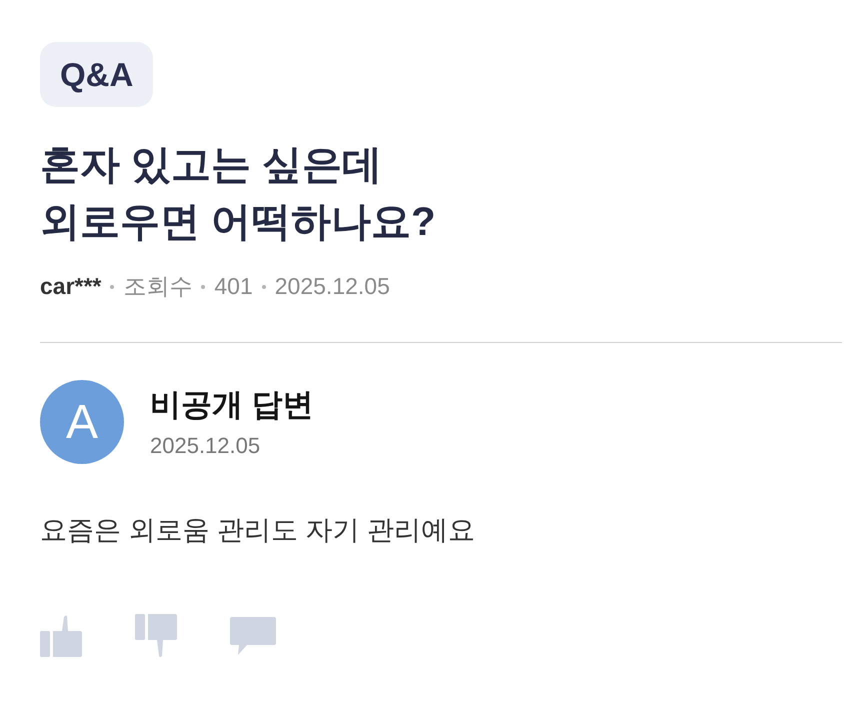 This screenshot has height=701, width=858. I want to click on thumbs-down-icon, so click(156, 636).